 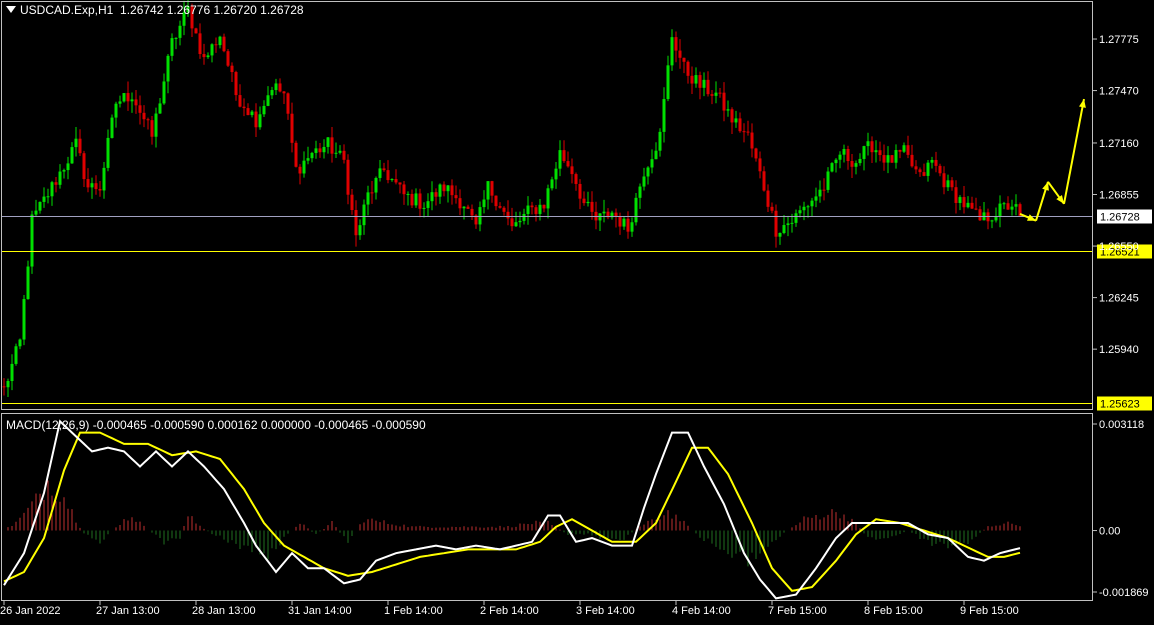 What do you see at coordinates (1121, 425) in the screenshot?
I see `macd-tick-label: 0.003118` at bounding box center [1121, 425].